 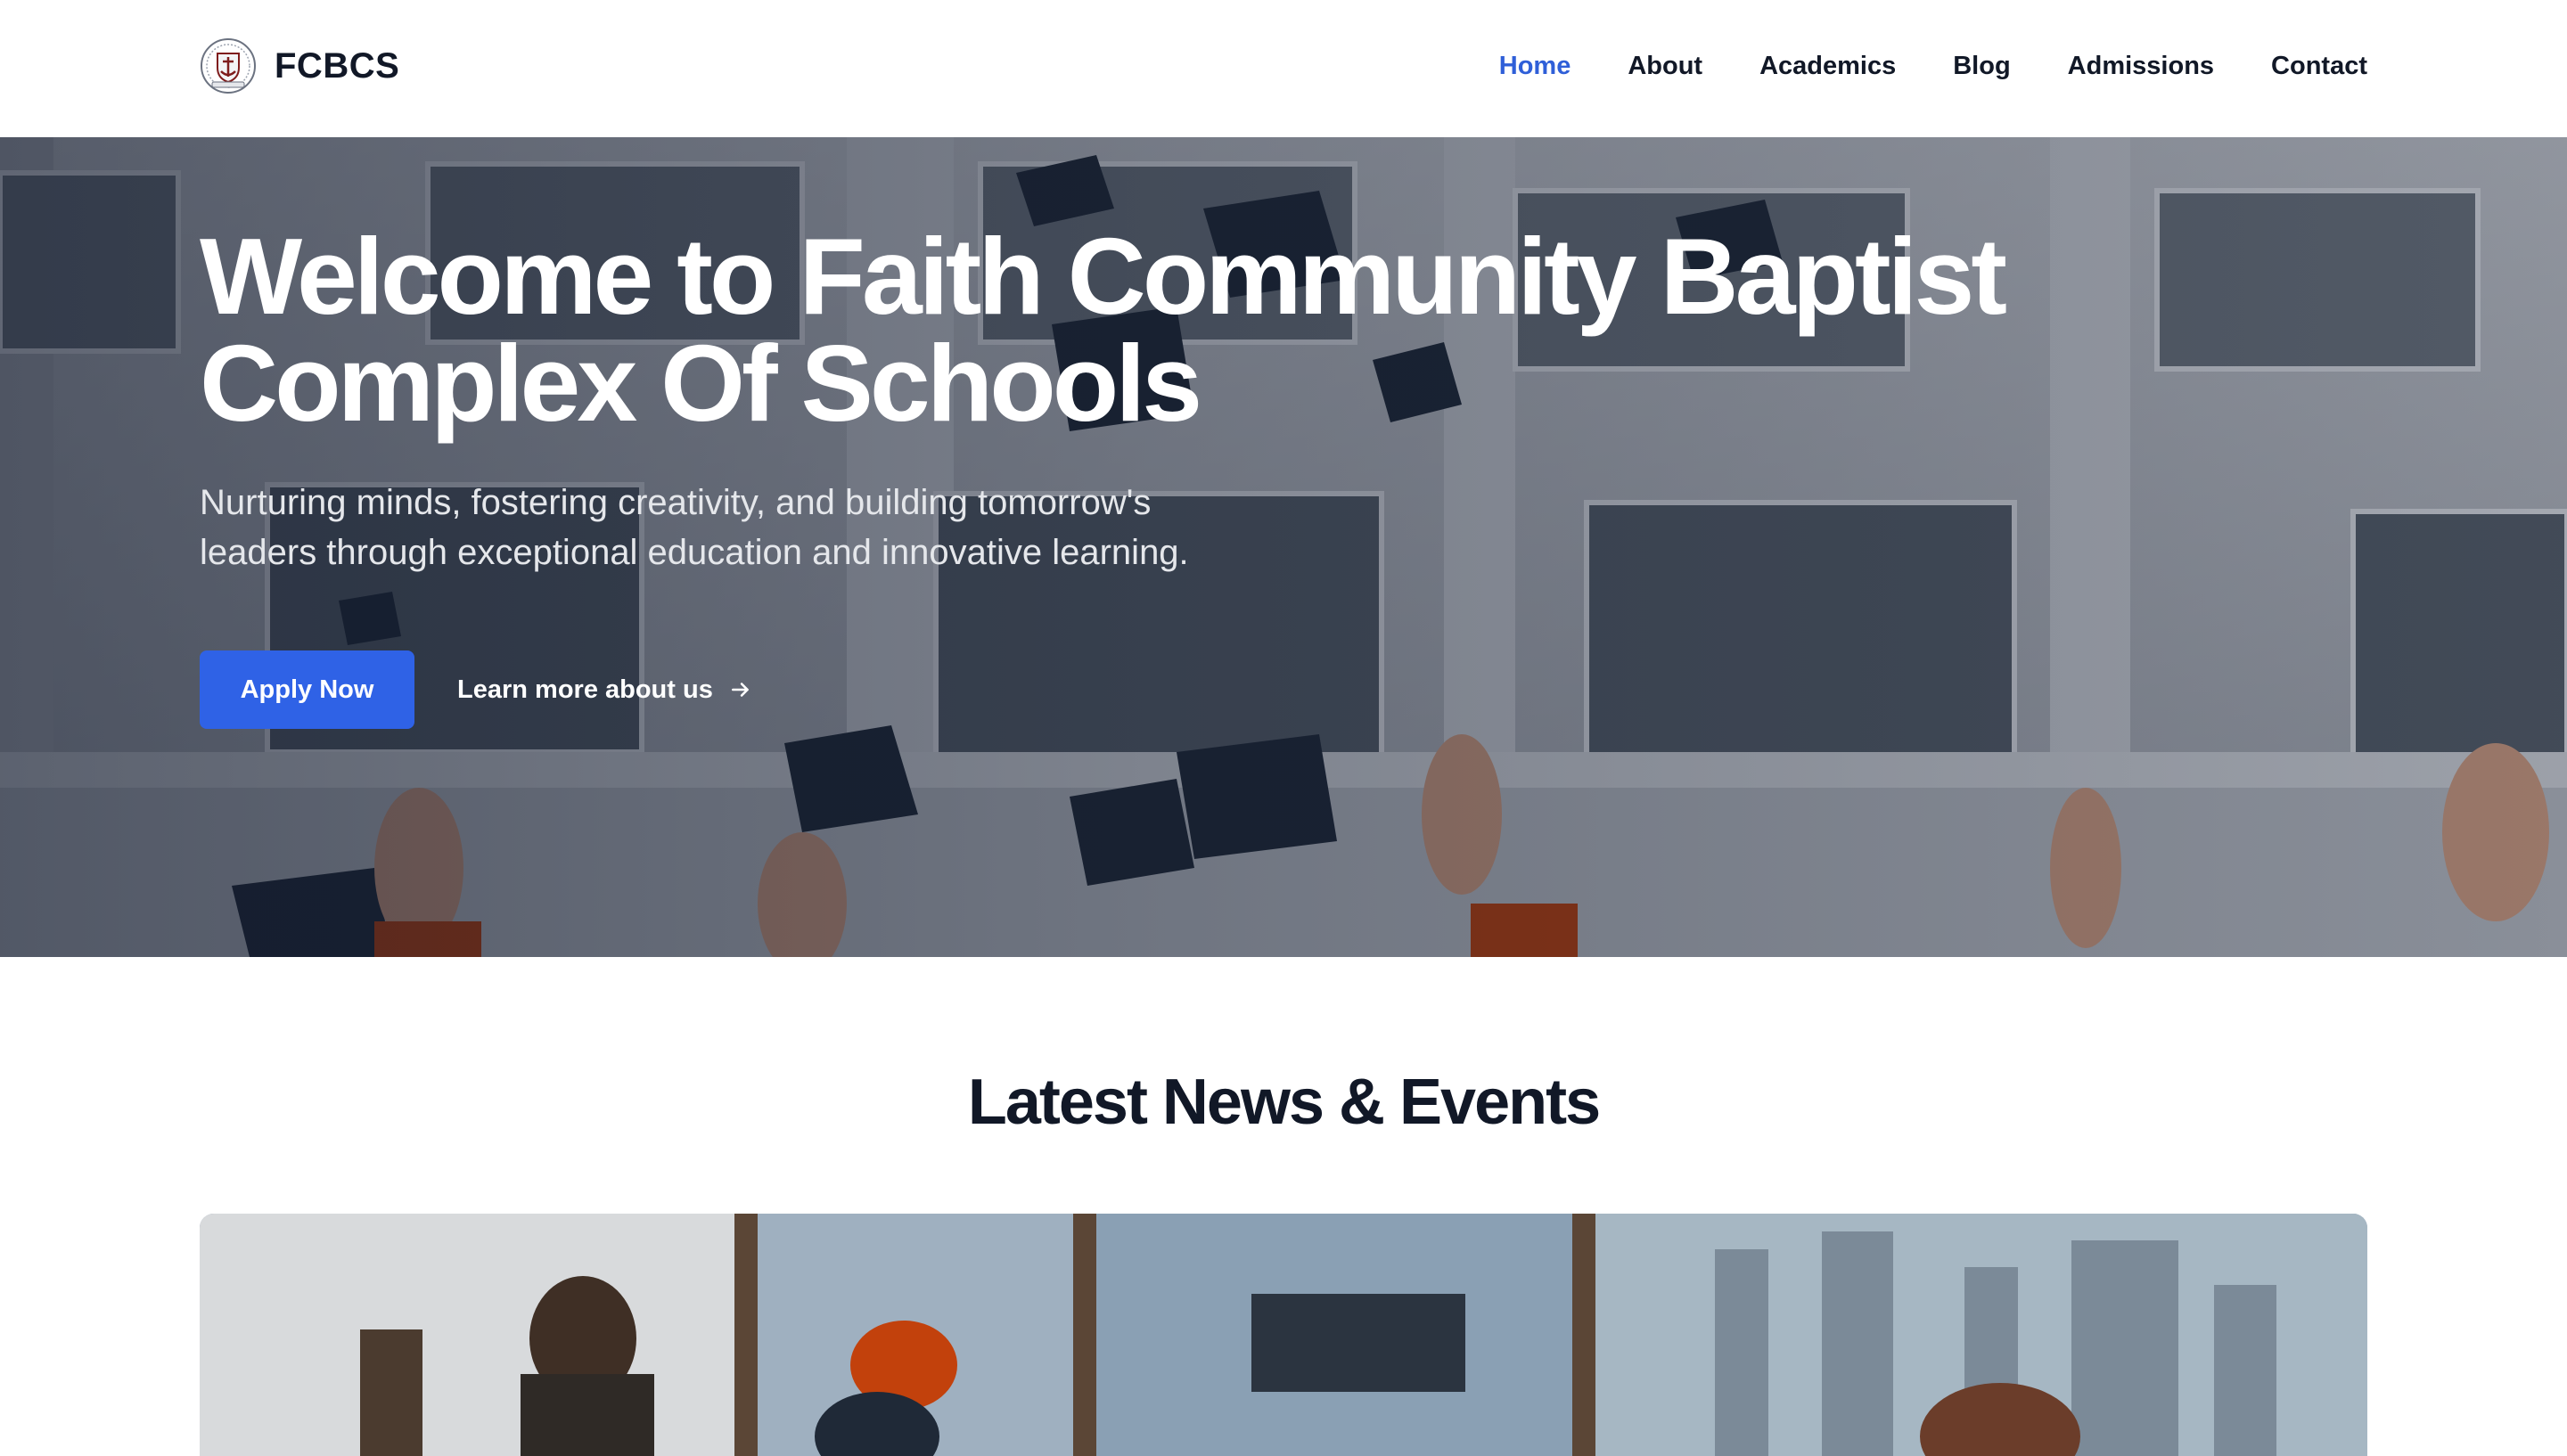 I want to click on news-card-image, so click(x=1283, y=1335).